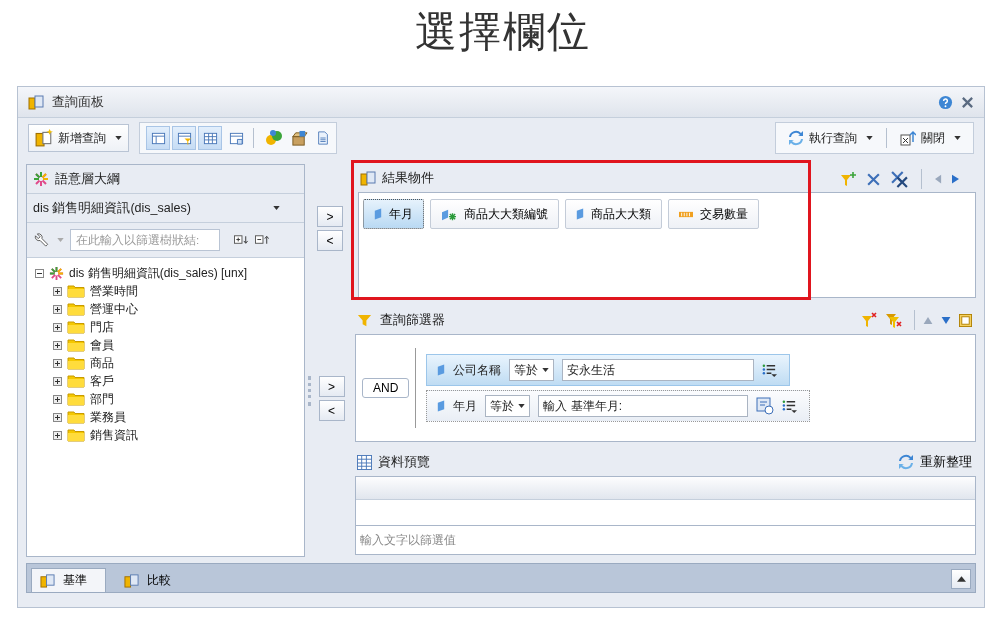  What do you see at coordinates (78, 102) in the screenshot?
I see `window-title: 查詢面板` at bounding box center [78, 102].